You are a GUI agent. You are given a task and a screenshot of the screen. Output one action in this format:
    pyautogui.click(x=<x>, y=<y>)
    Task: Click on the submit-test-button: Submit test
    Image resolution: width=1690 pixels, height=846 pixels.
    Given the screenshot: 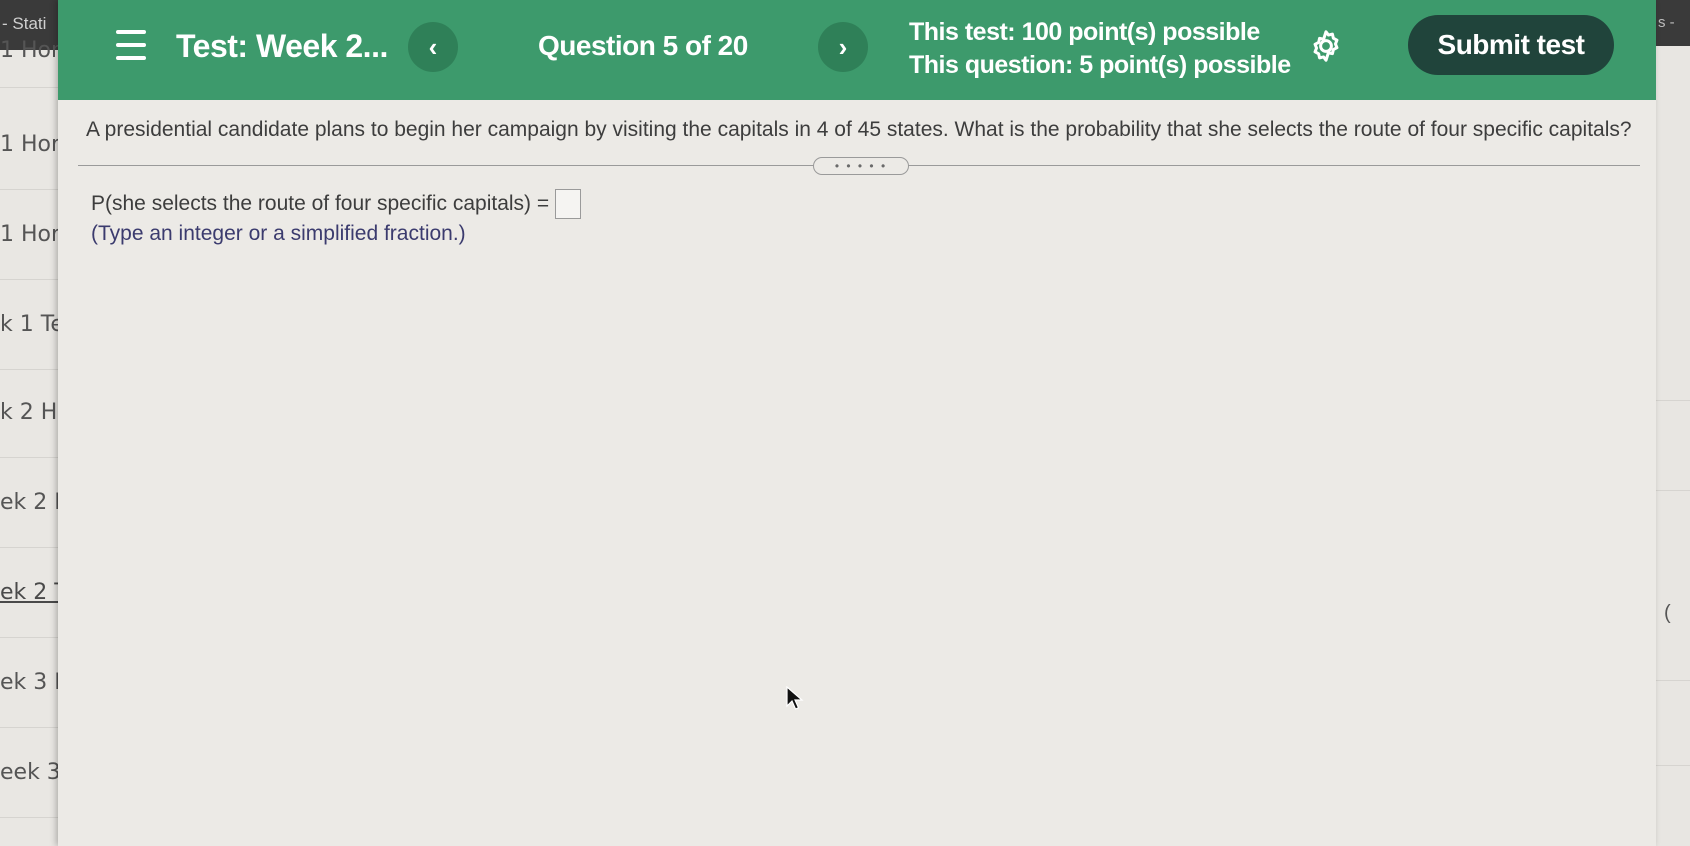 What is the action you would take?
    pyautogui.click(x=1511, y=45)
    